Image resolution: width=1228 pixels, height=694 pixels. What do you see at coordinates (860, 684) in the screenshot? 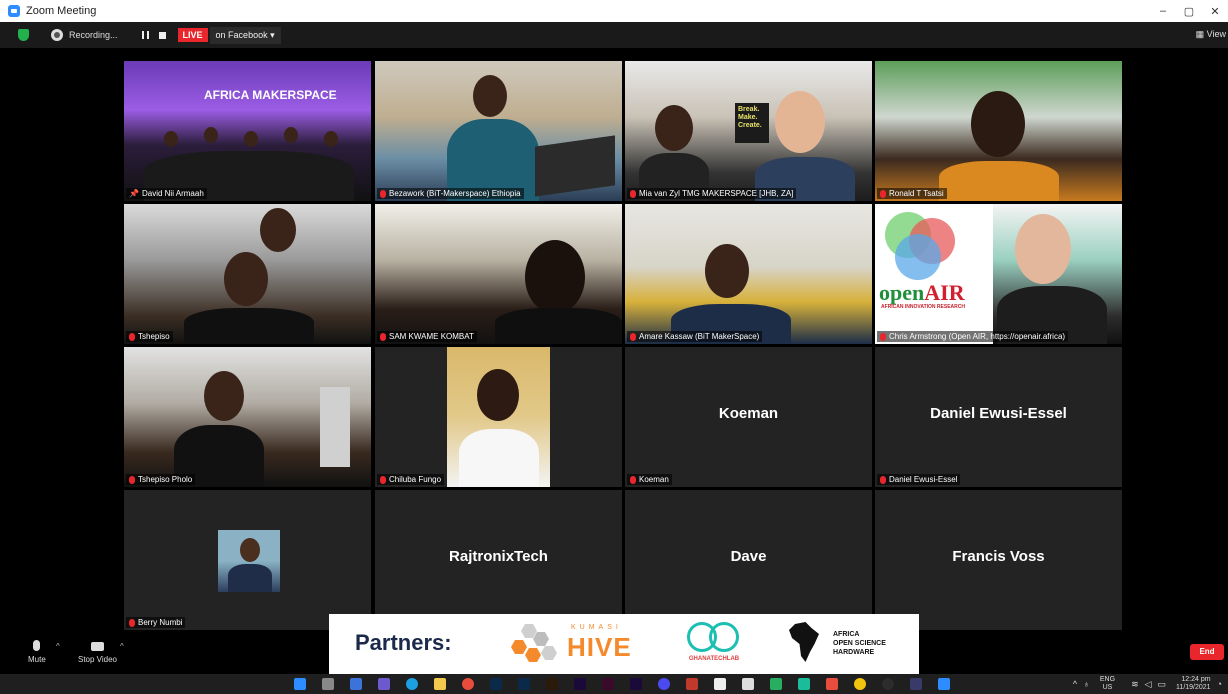
I see `app-icon-yellow` at bounding box center [860, 684].